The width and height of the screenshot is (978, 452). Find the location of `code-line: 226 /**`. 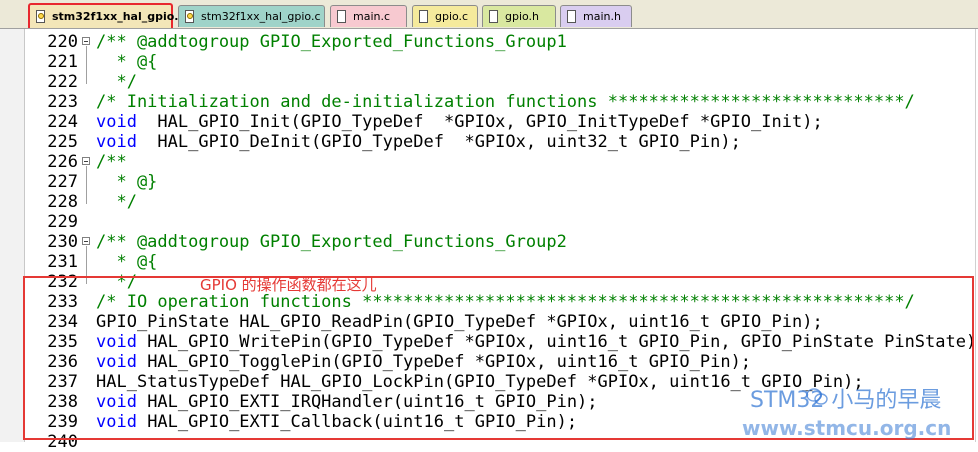

code-line: 226 /** is located at coordinates (489, 162).